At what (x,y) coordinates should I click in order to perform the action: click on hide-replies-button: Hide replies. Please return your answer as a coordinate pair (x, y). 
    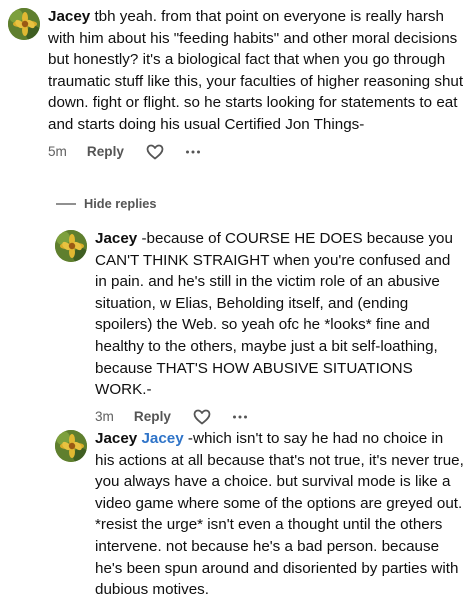
    Looking at the image, I should click on (106, 203).